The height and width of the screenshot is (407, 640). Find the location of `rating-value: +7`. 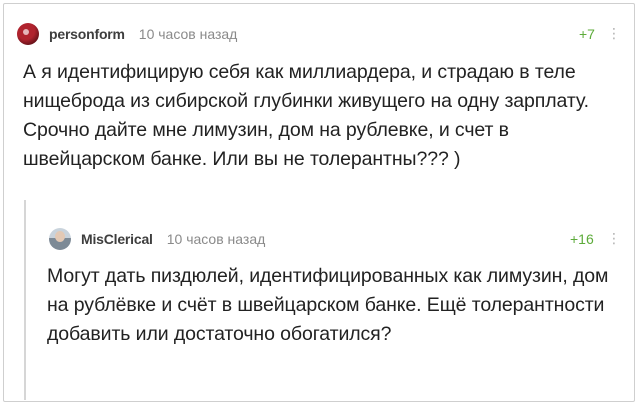

rating-value: +7 is located at coordinates (587, 34).